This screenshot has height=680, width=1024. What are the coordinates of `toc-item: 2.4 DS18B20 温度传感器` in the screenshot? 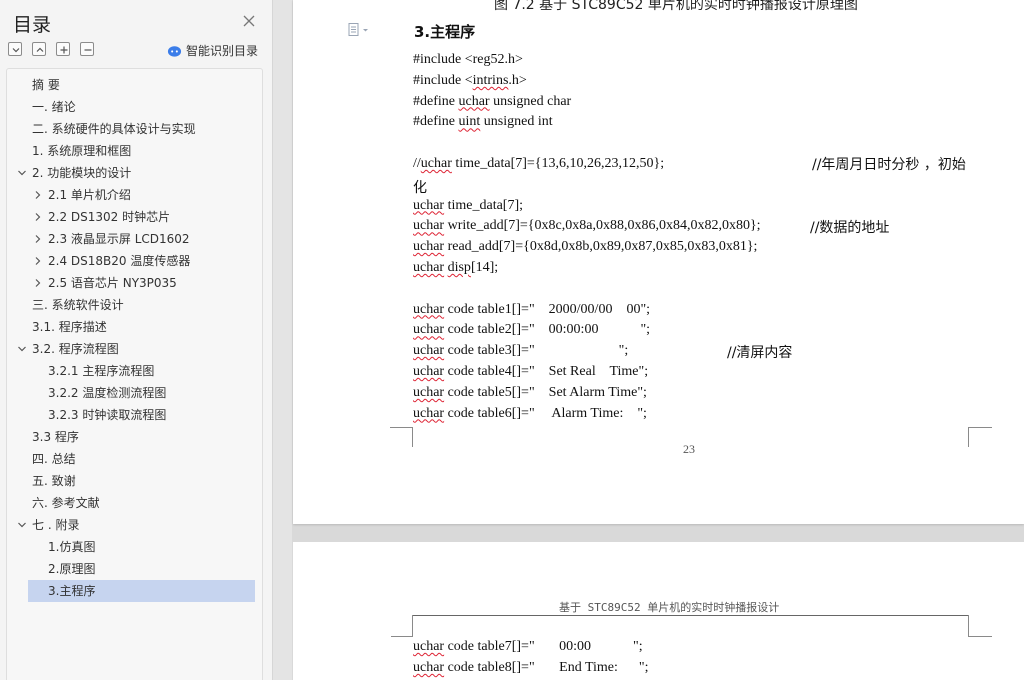 It's located at (132, 261).